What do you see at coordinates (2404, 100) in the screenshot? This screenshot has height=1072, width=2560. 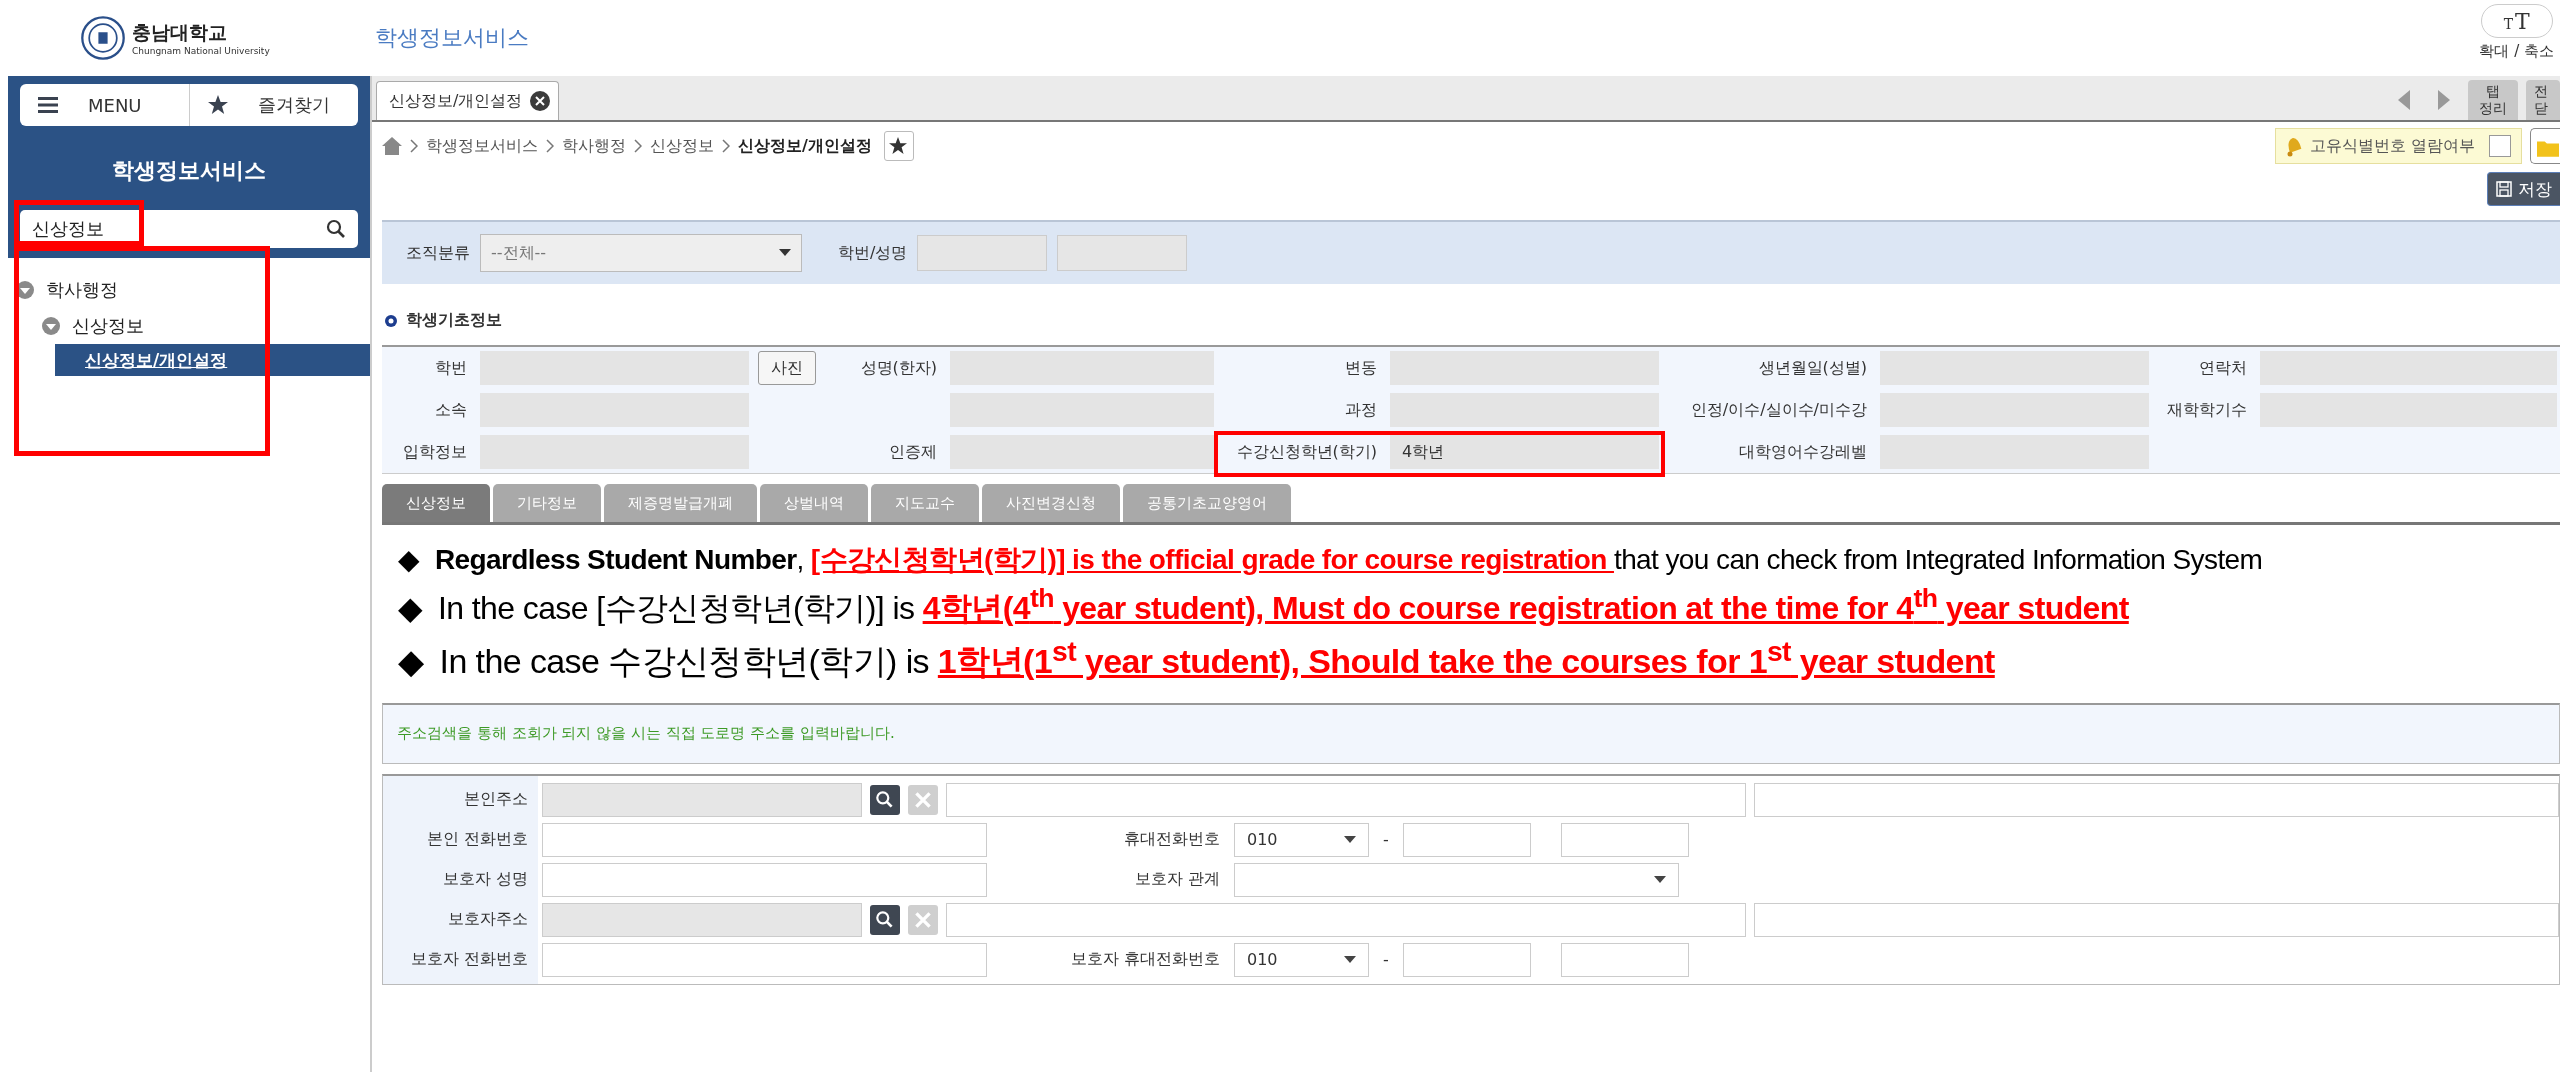 I see `previous-icon` at bounding box center [2404, 100].